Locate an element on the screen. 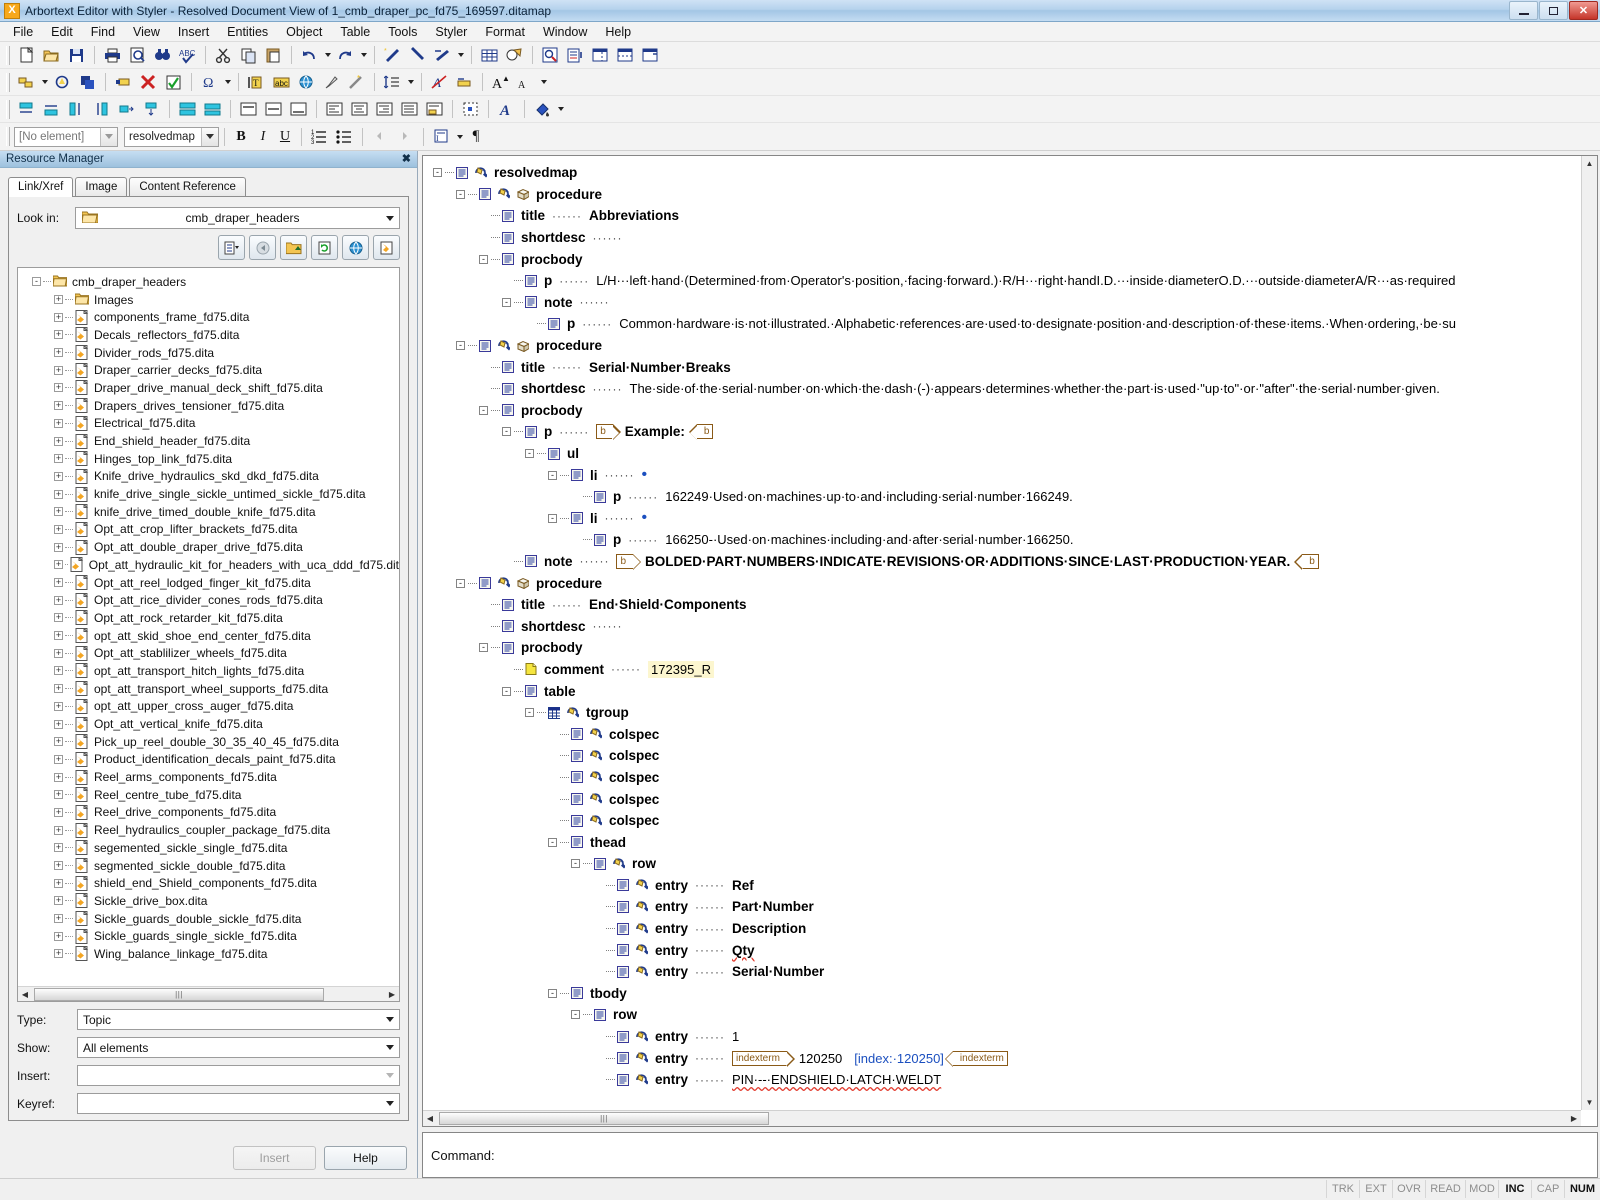 This screenshot has width=1600, height=1200. resource-folder-item: - cmb_draper_headers is located at coordinates (211, 282).